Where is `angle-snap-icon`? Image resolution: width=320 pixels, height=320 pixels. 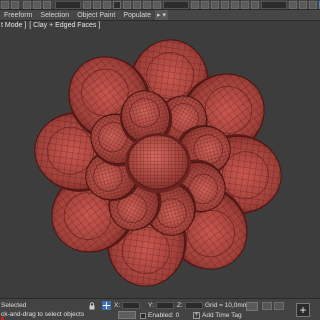 angle-snap-icon is located at coordinates (235, 4).